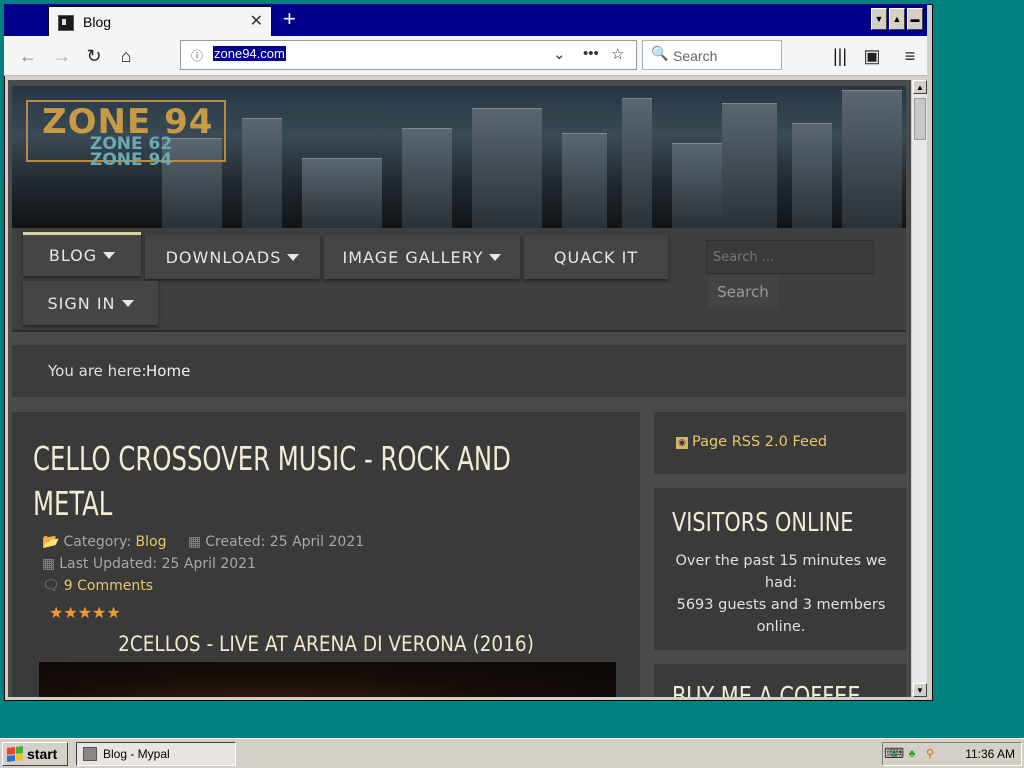  What do you see at coordinates (28, 56) in the screenshot?
I see `back-arrow-icon: ←` at bounding box center [28, 56].